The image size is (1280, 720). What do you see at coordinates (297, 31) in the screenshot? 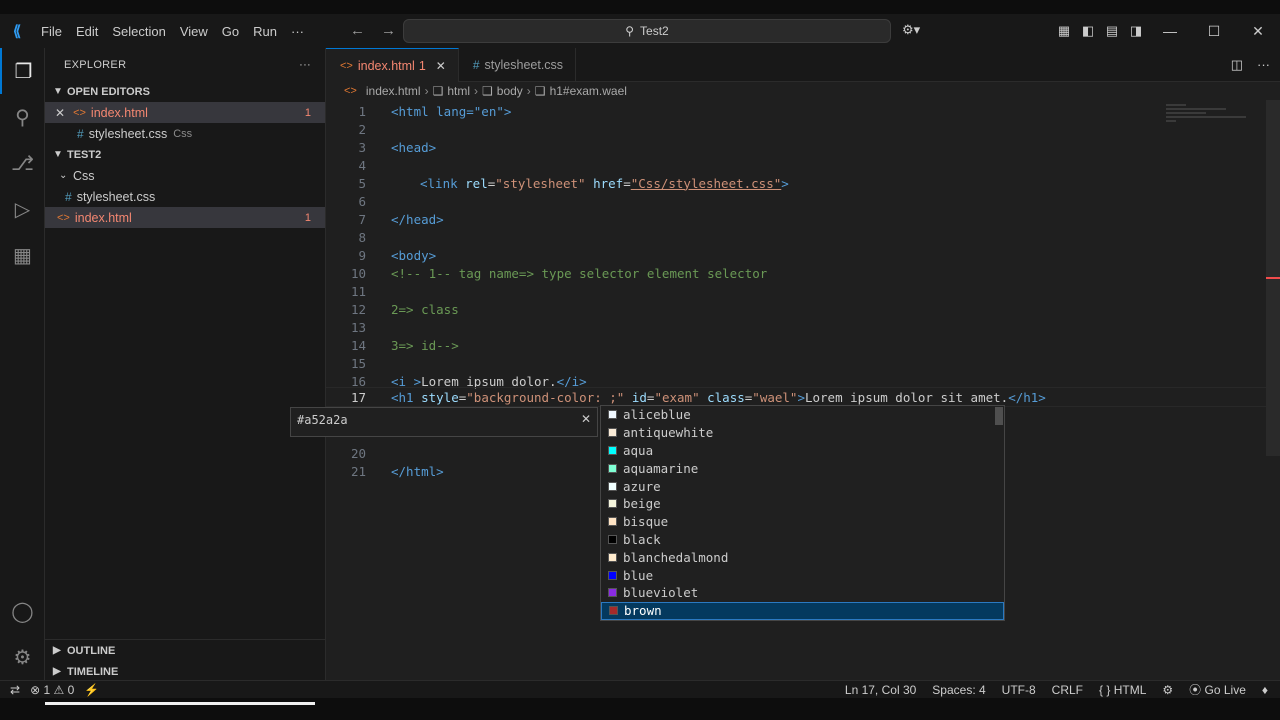
I see `menu-more: ···` at bounding box center [297, 31].